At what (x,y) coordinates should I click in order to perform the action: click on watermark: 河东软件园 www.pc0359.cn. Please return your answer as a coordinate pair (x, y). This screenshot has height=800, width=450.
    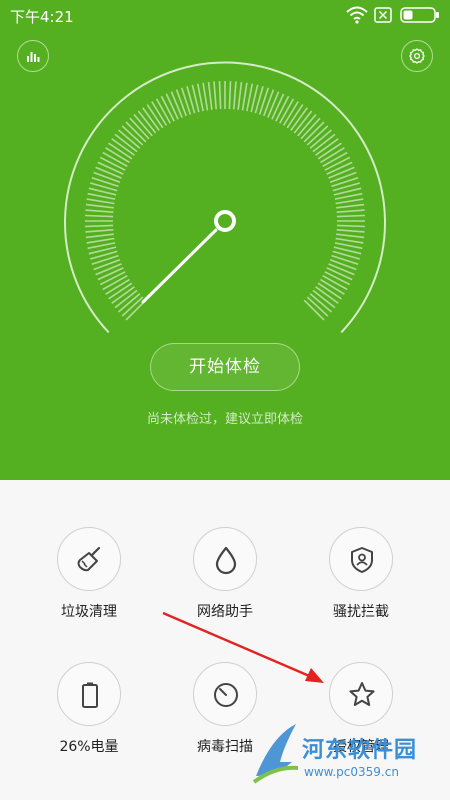
    Looking at the image, I should click on (348, 750).